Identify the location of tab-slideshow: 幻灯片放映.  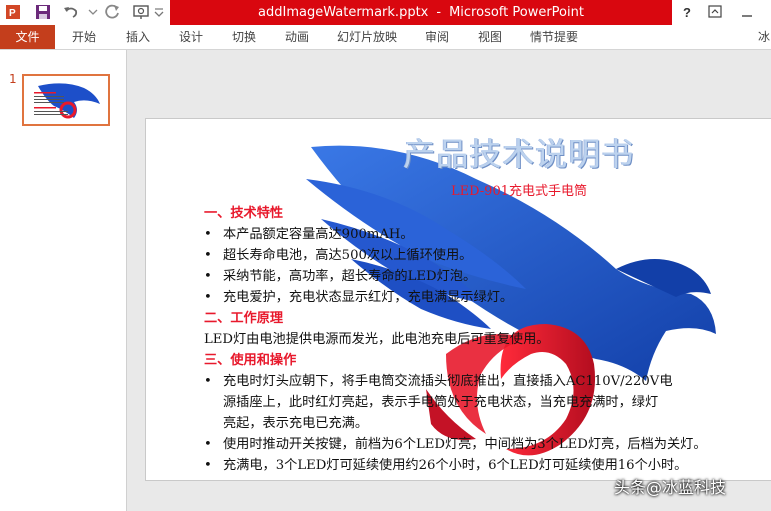
(367, 37).